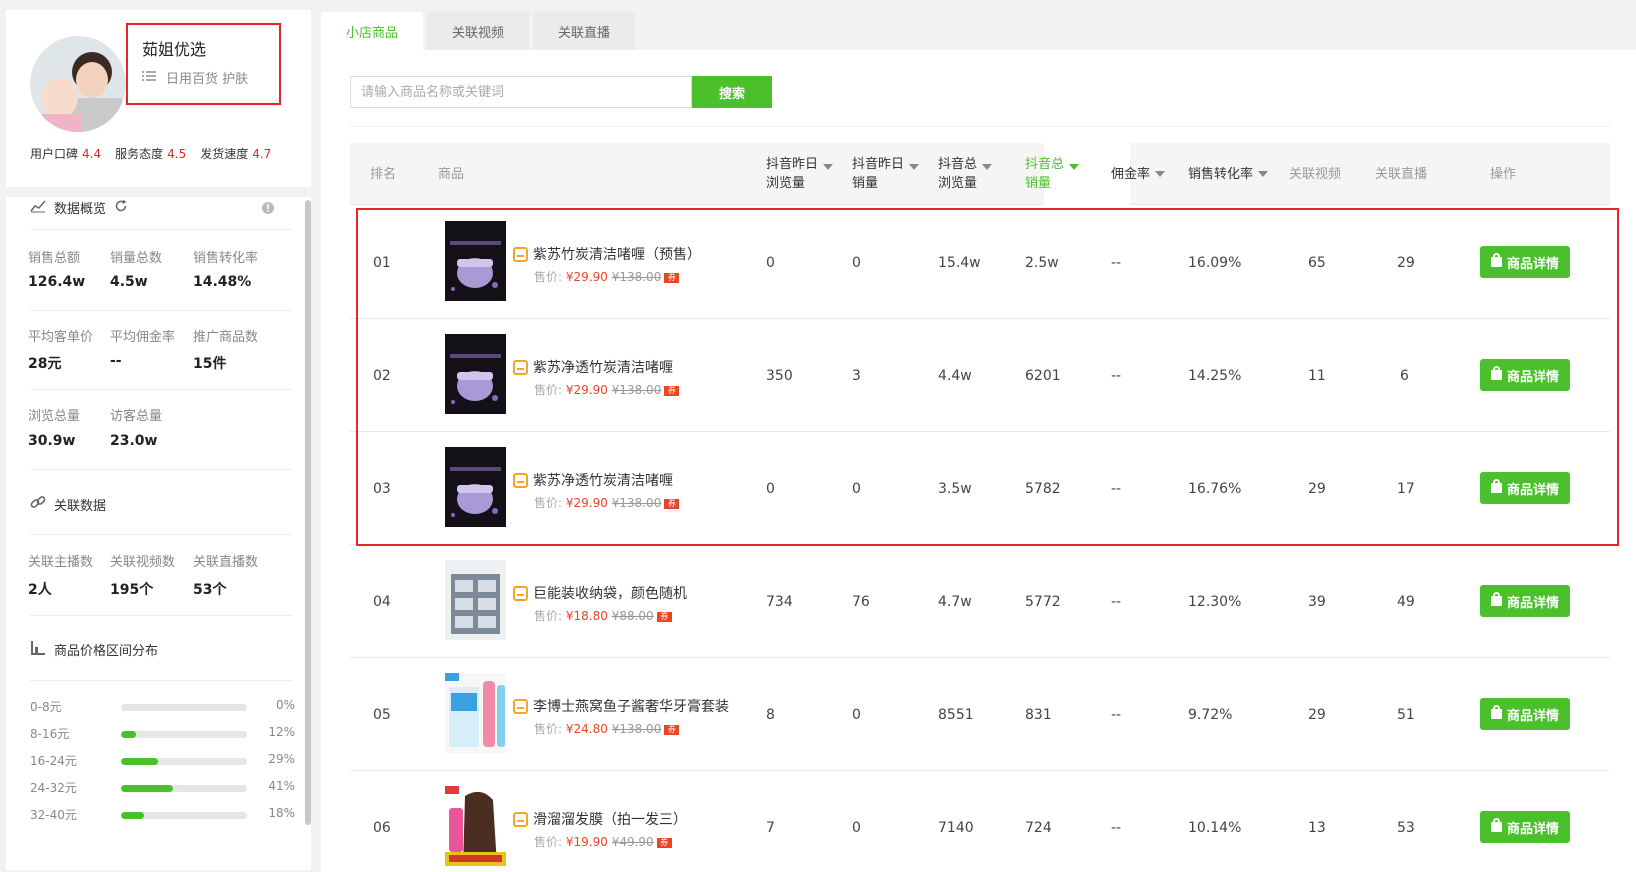 The height and width of the screenshot is (872, 1636). I want to click on product-name: 紫苏竹炭清洁啫喱（预售）, so click(607, 254).